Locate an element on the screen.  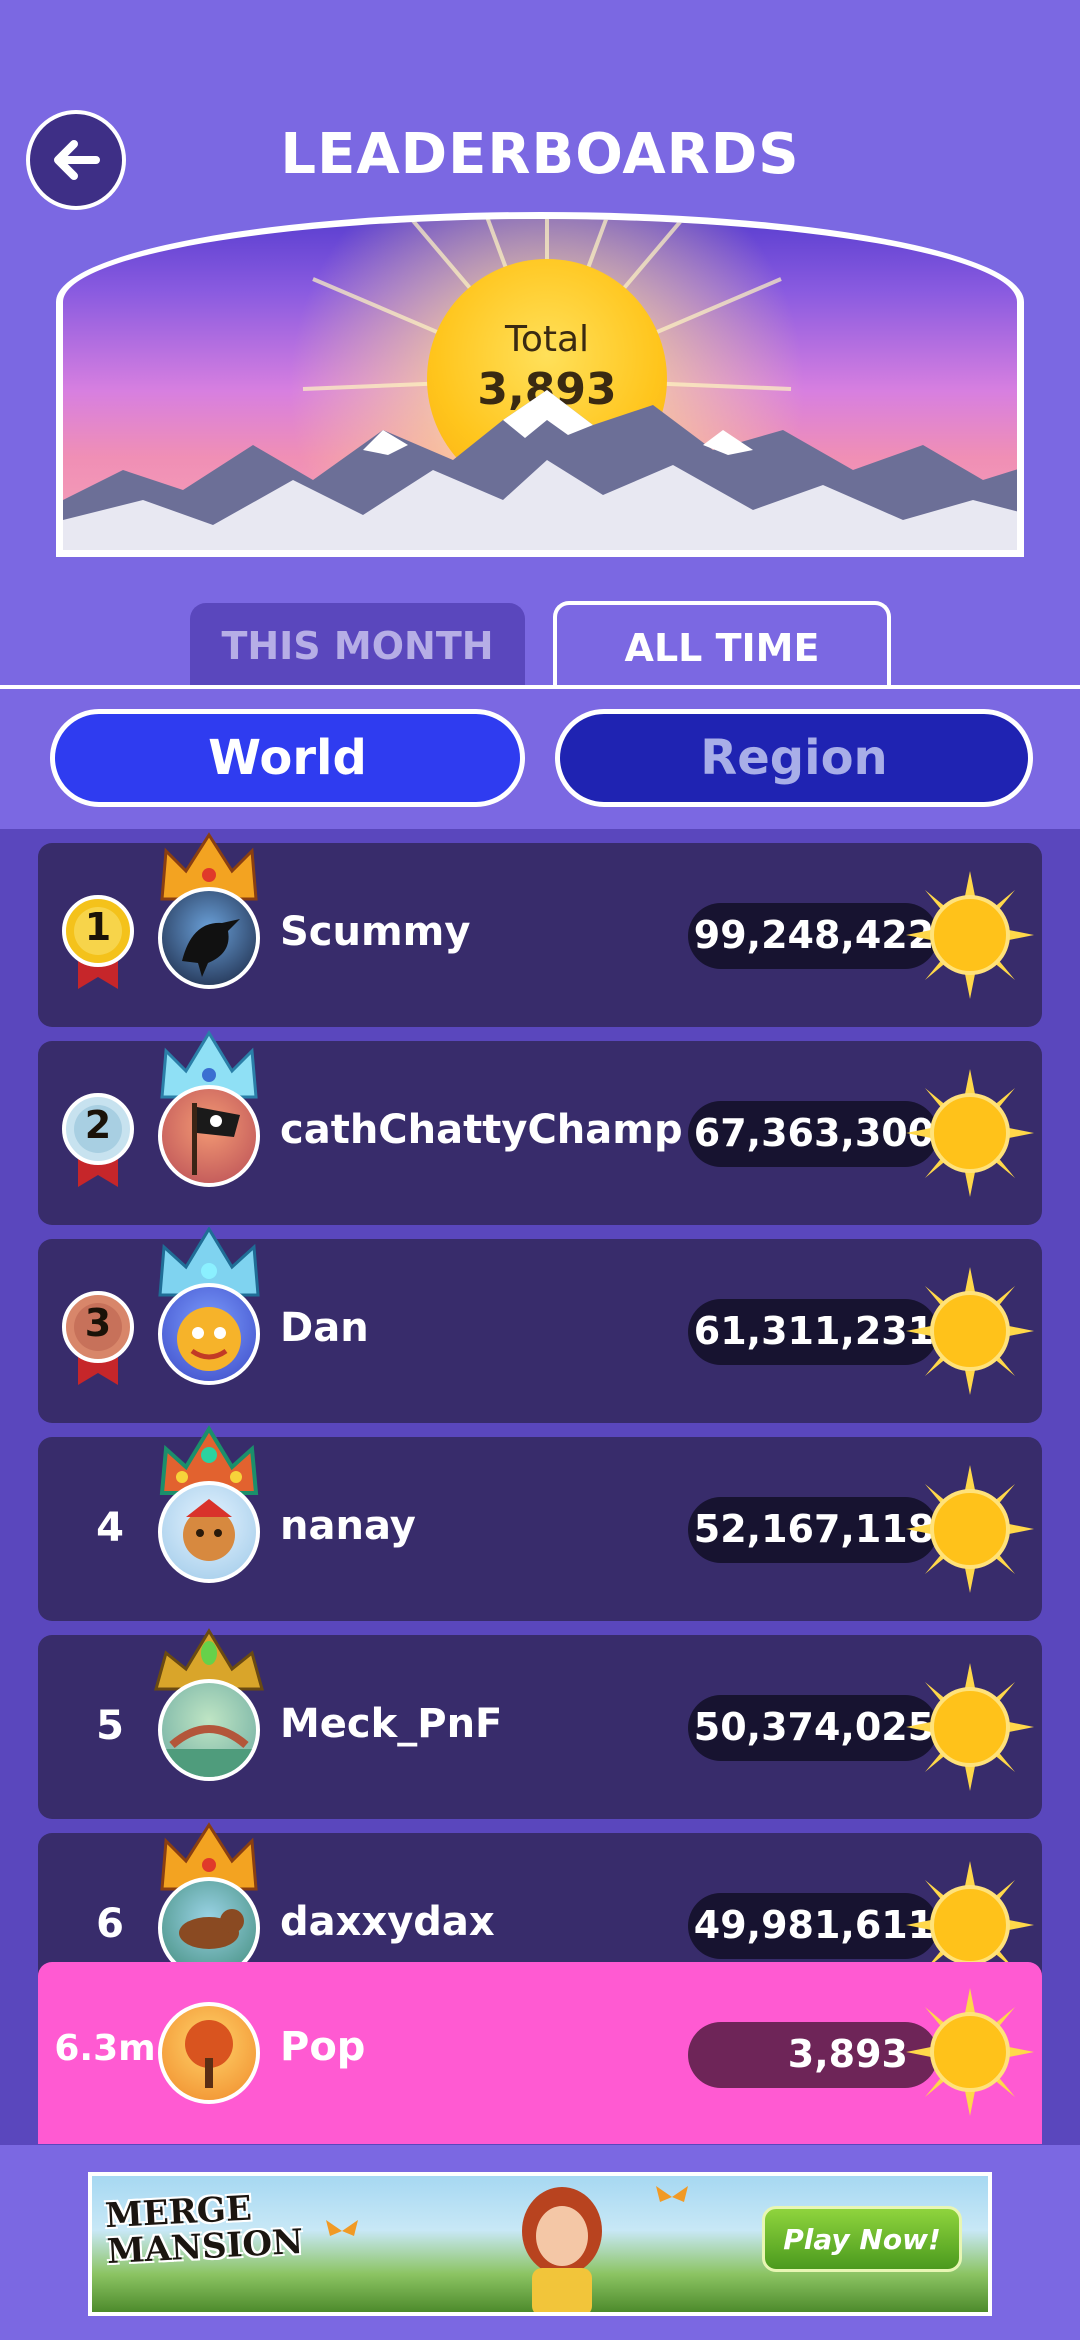
leaderboard-row: 1 Scummy 99,248,422 is located at coordinates (540, 929).